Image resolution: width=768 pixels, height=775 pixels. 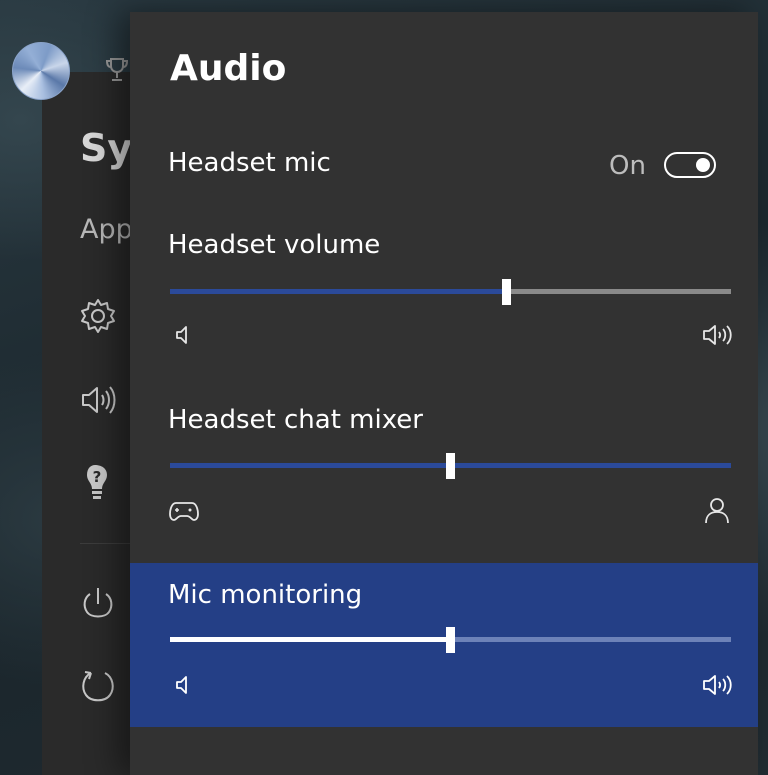 I want to click on trophy-icon, so click(x=117, y=70).